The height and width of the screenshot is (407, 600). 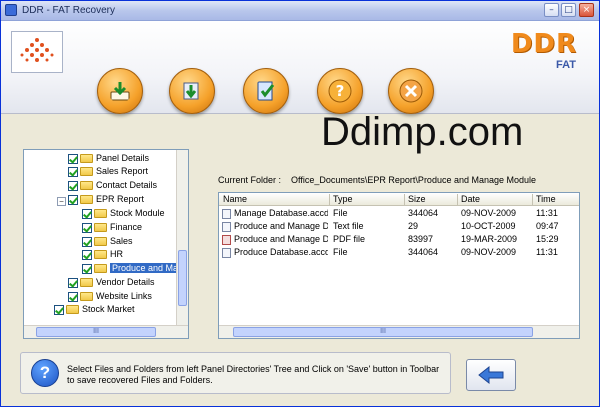 I want to click on save-button, so click(x=120, y=91).